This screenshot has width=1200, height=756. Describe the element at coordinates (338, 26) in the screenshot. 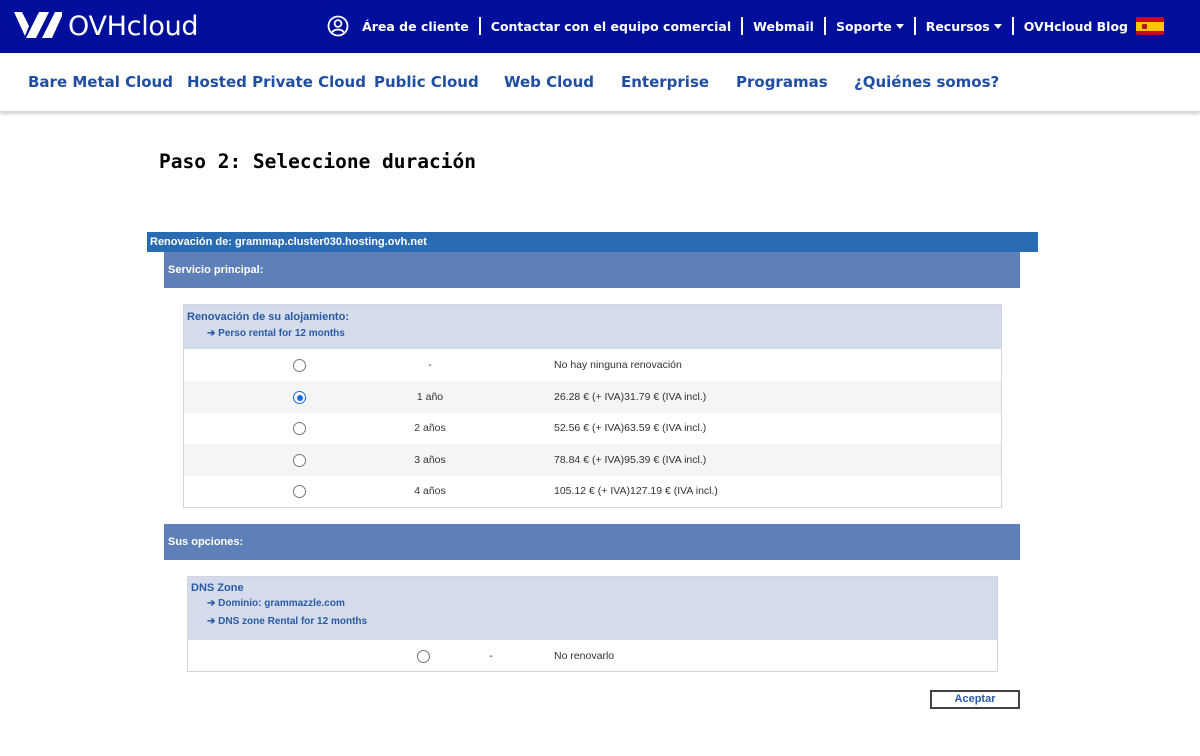

I see `user-account-icon` at that location.